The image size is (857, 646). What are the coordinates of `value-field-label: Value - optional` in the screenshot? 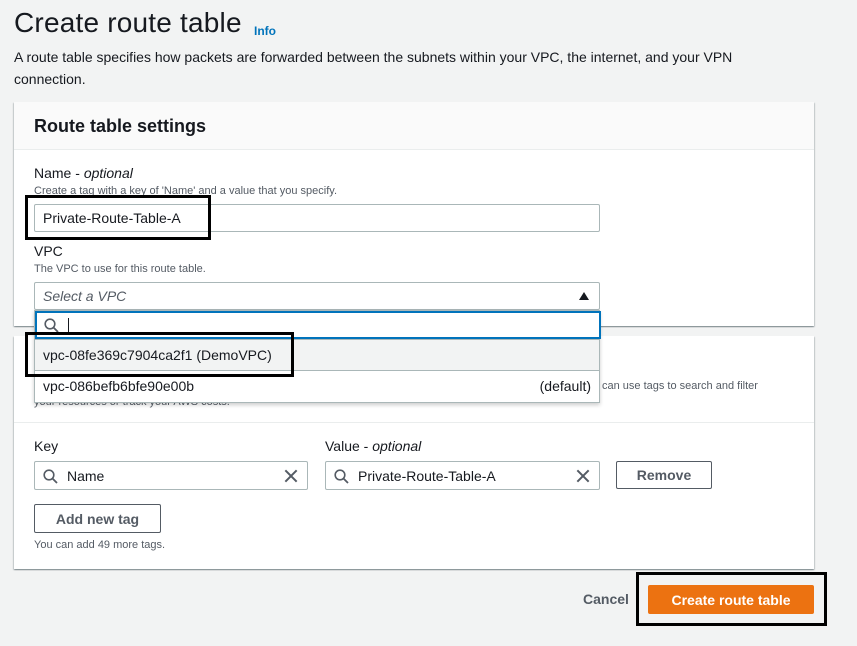 It's located at (373, 446).